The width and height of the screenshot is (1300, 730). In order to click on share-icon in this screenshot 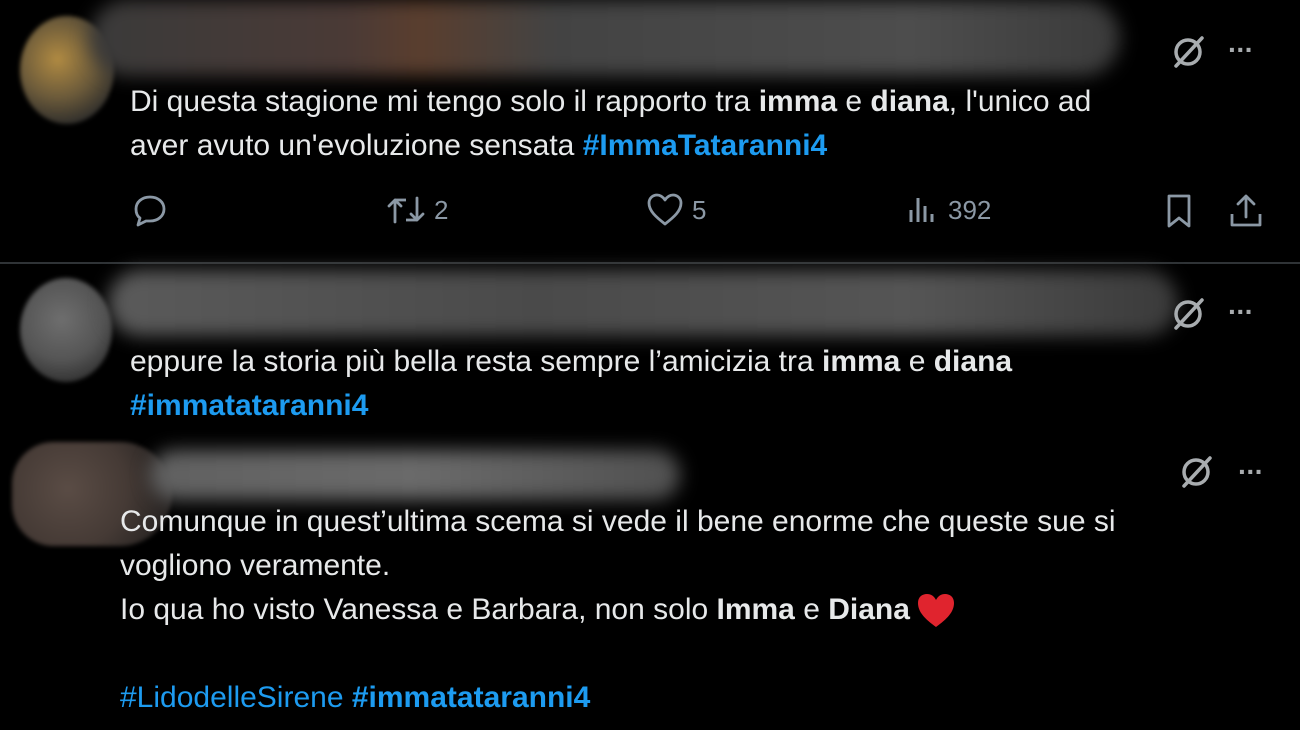, I will do `click(1246, 210)`.